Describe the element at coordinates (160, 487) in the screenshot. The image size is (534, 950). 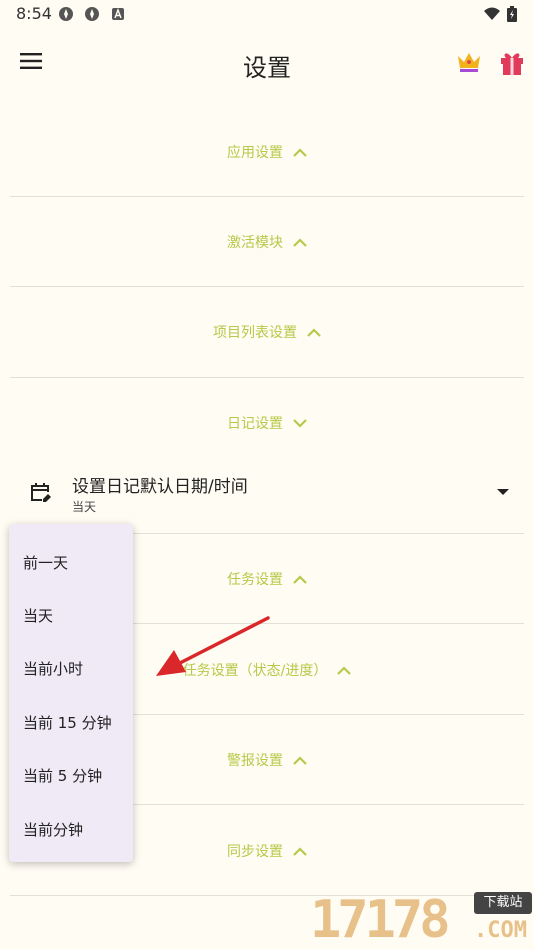
I see `setting-title: 设置日记默认日期/时间` at that location.